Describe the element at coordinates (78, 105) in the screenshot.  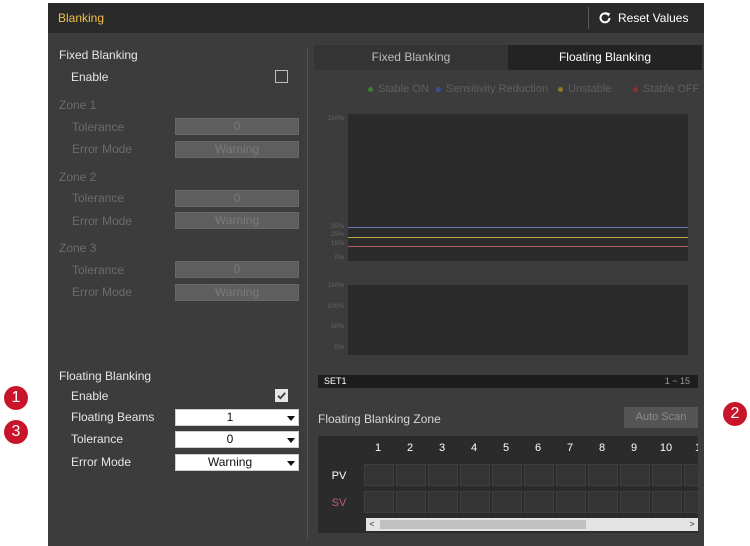
I see `zone-1-label: Zone 1` at that location.